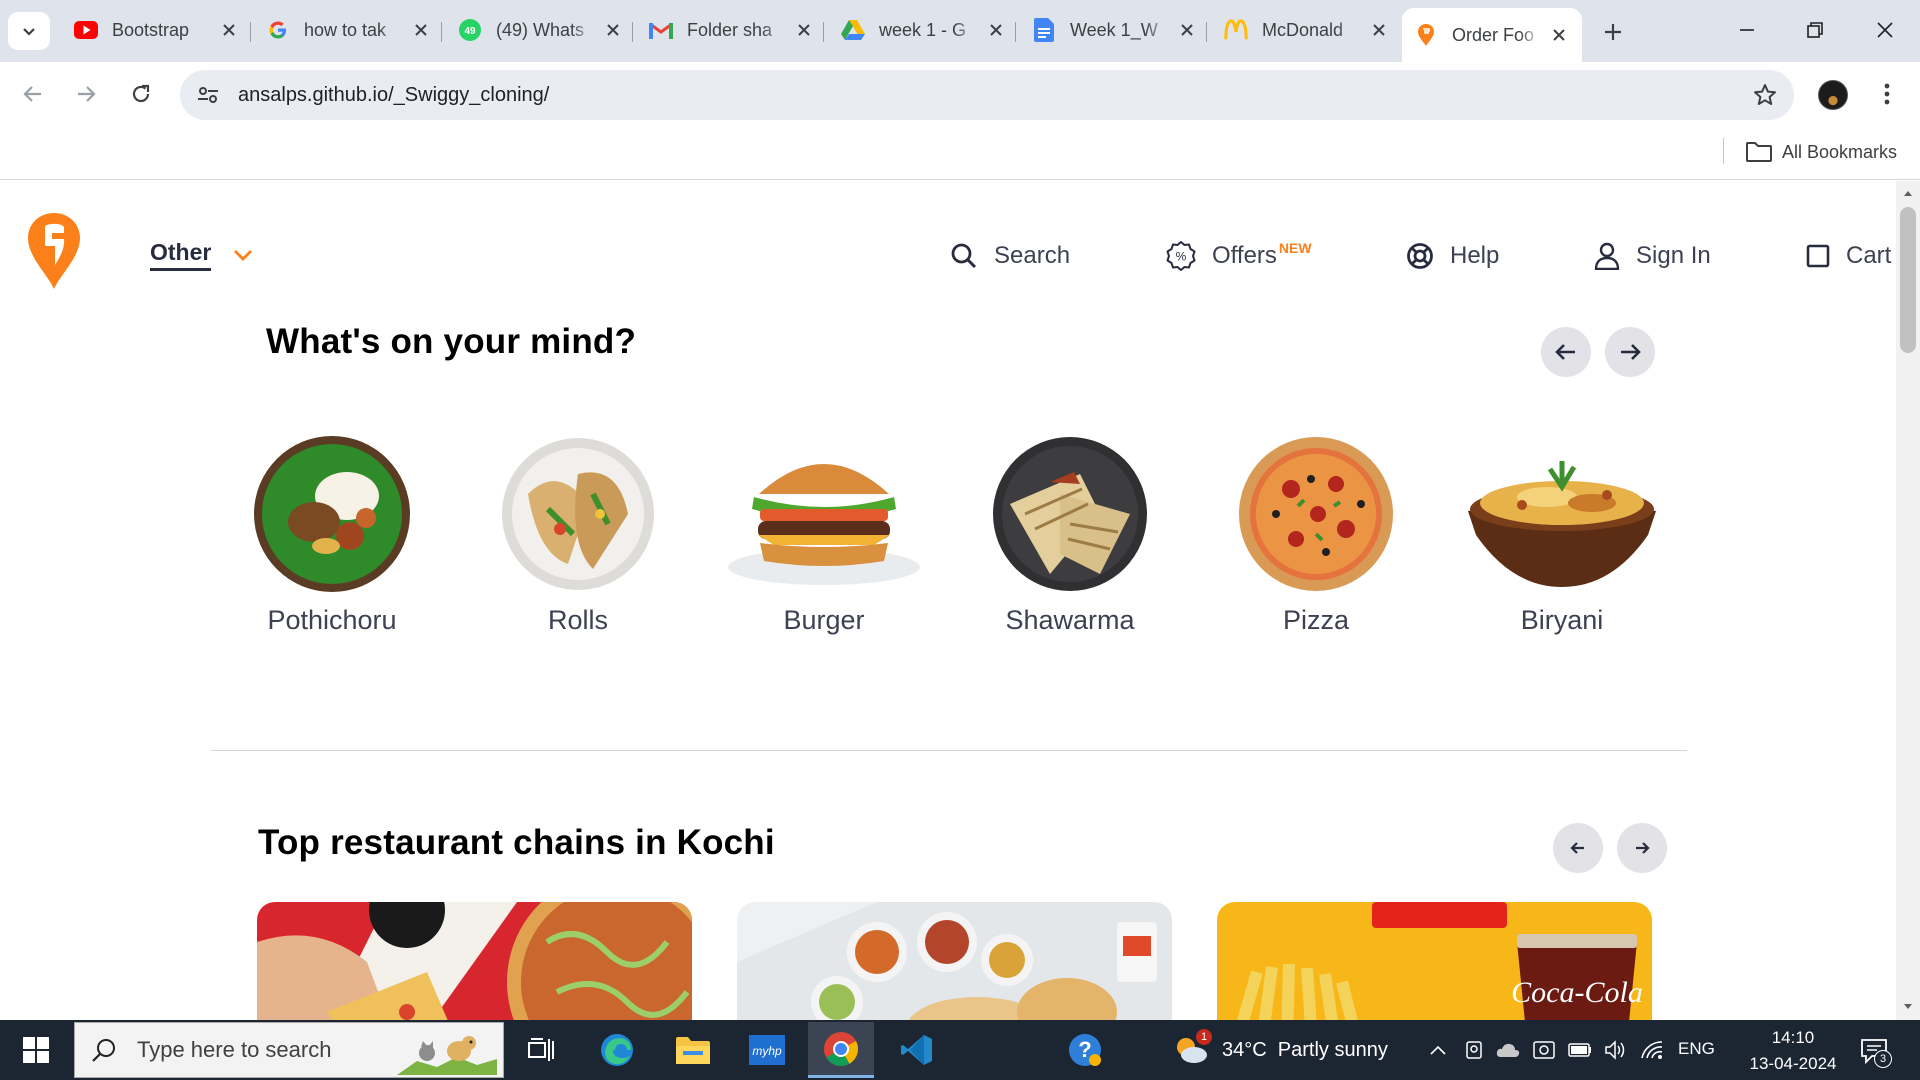 The image size is (1920, 1080). Describe the element at coordinates (1833, 95) in the screenshot. I see `profile-avatar` at that location.